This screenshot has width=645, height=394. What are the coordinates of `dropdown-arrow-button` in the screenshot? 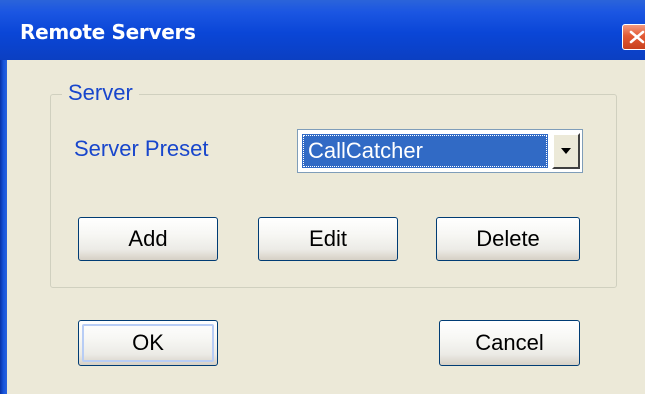 It's located at (566, 151).